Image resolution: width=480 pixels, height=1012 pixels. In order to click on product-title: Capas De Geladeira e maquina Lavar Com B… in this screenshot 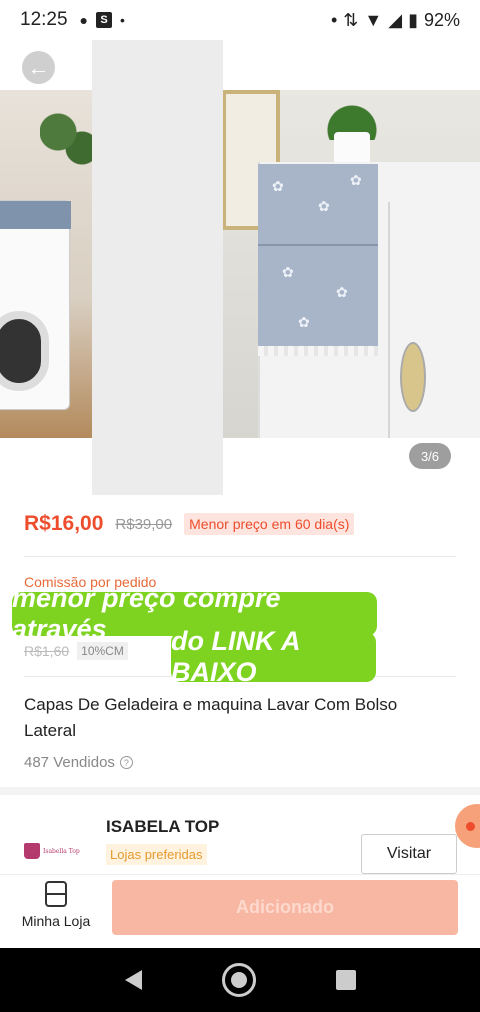, I will do `click(211, 717)`.